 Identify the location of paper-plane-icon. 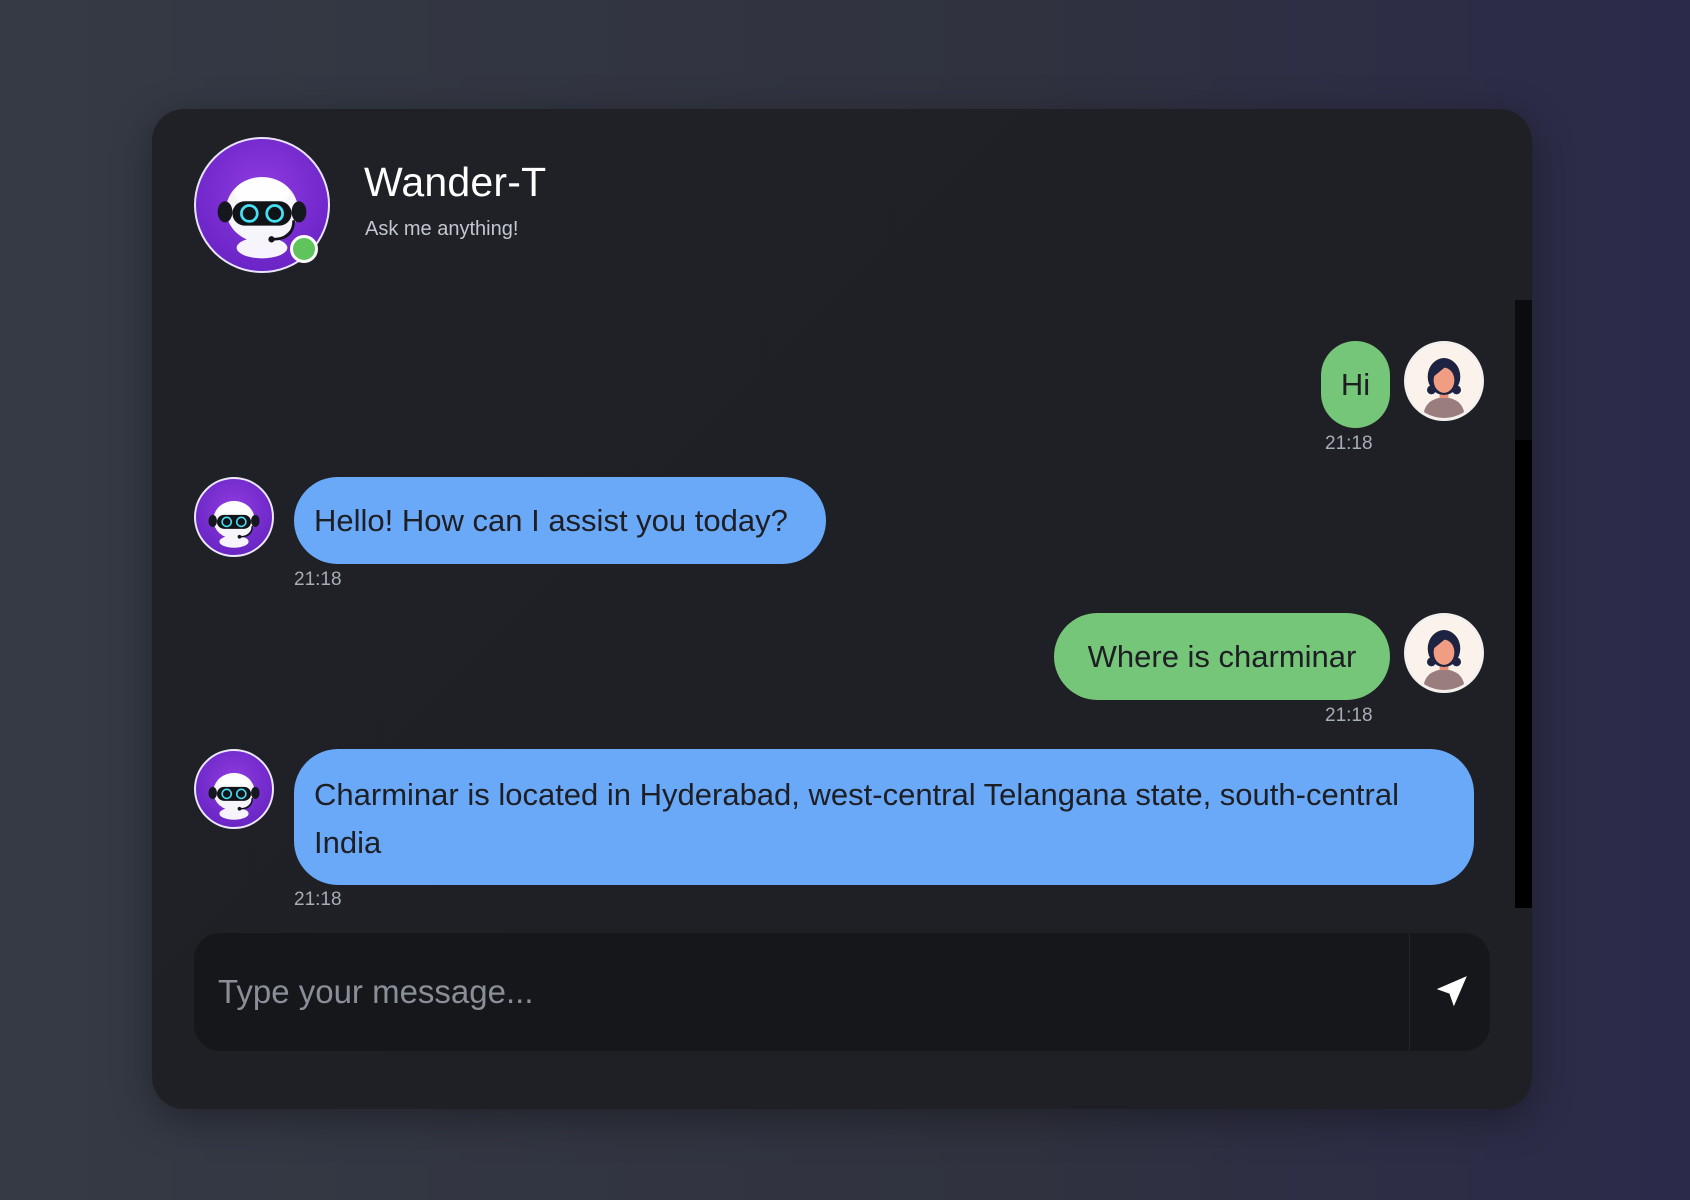
(1451, 991).